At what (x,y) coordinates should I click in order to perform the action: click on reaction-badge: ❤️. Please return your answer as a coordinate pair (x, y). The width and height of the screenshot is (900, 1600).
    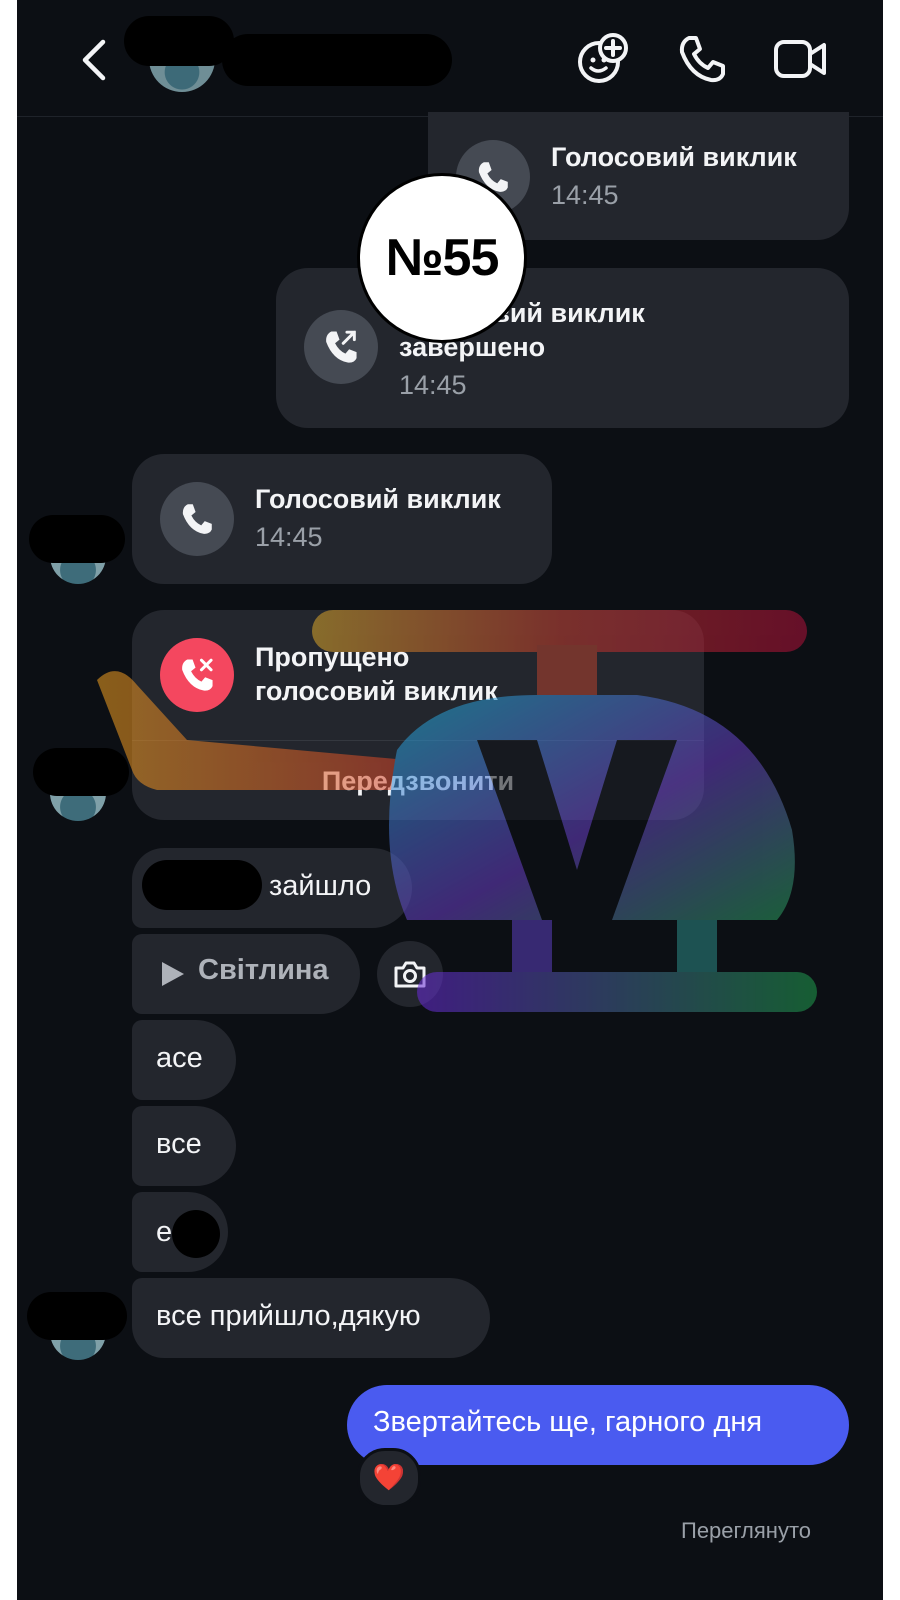
    Looking at the image, I should click on (389, 1478).